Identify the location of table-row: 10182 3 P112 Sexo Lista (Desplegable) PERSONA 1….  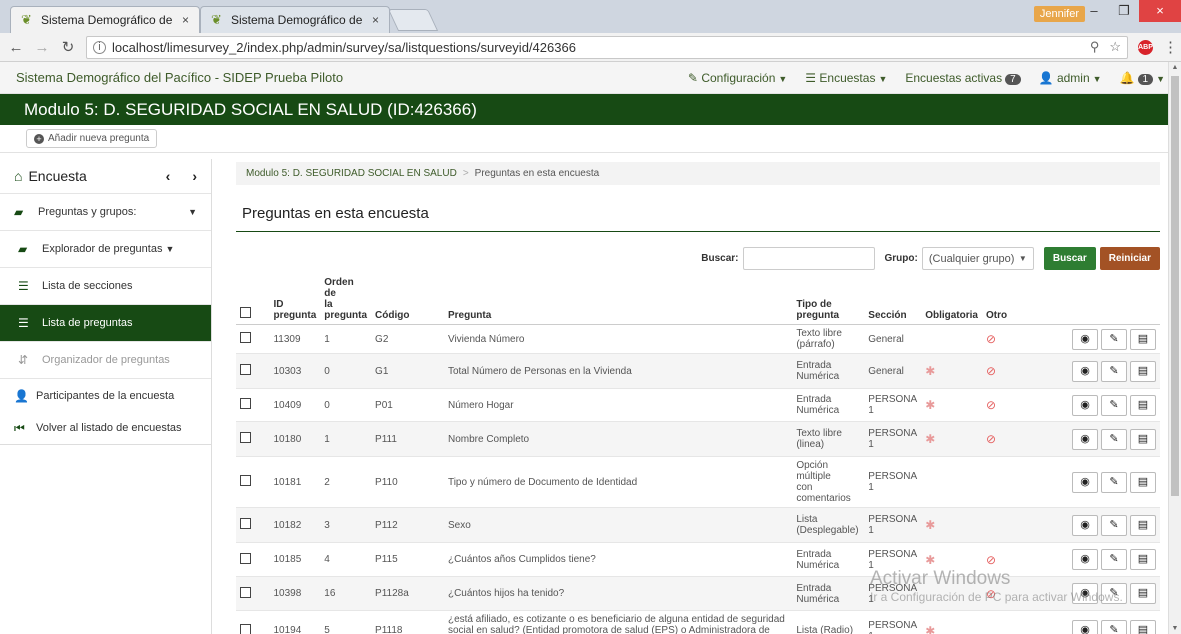
(698, 525).